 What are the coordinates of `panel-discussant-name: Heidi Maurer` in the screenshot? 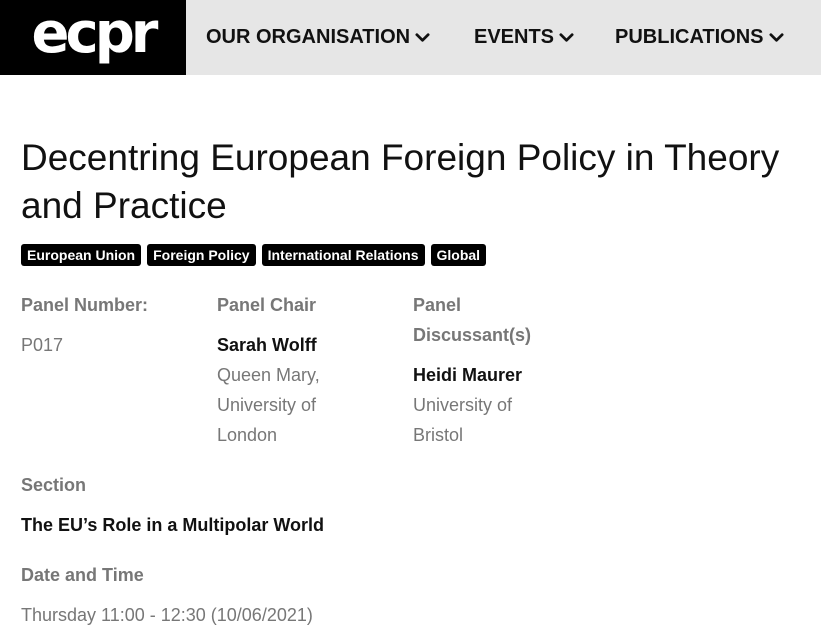 It's located at (468, 375).